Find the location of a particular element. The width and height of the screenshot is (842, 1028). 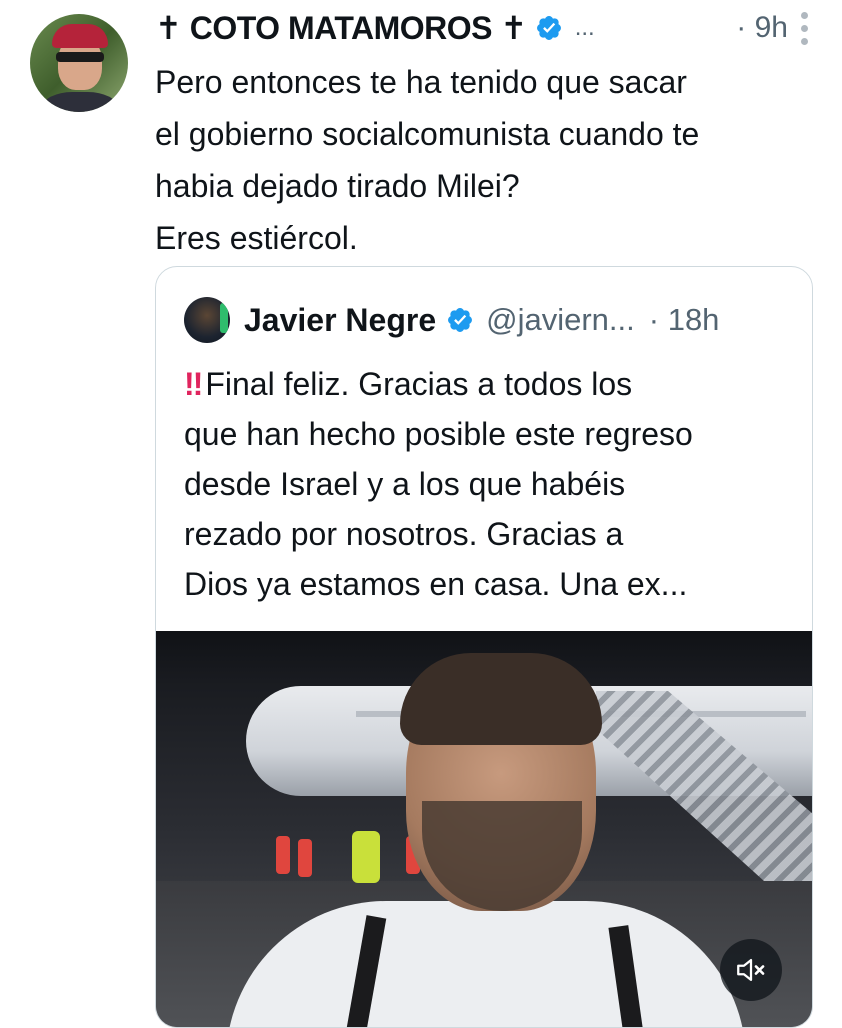

more-options-icon is located at coordinates (805, 30).